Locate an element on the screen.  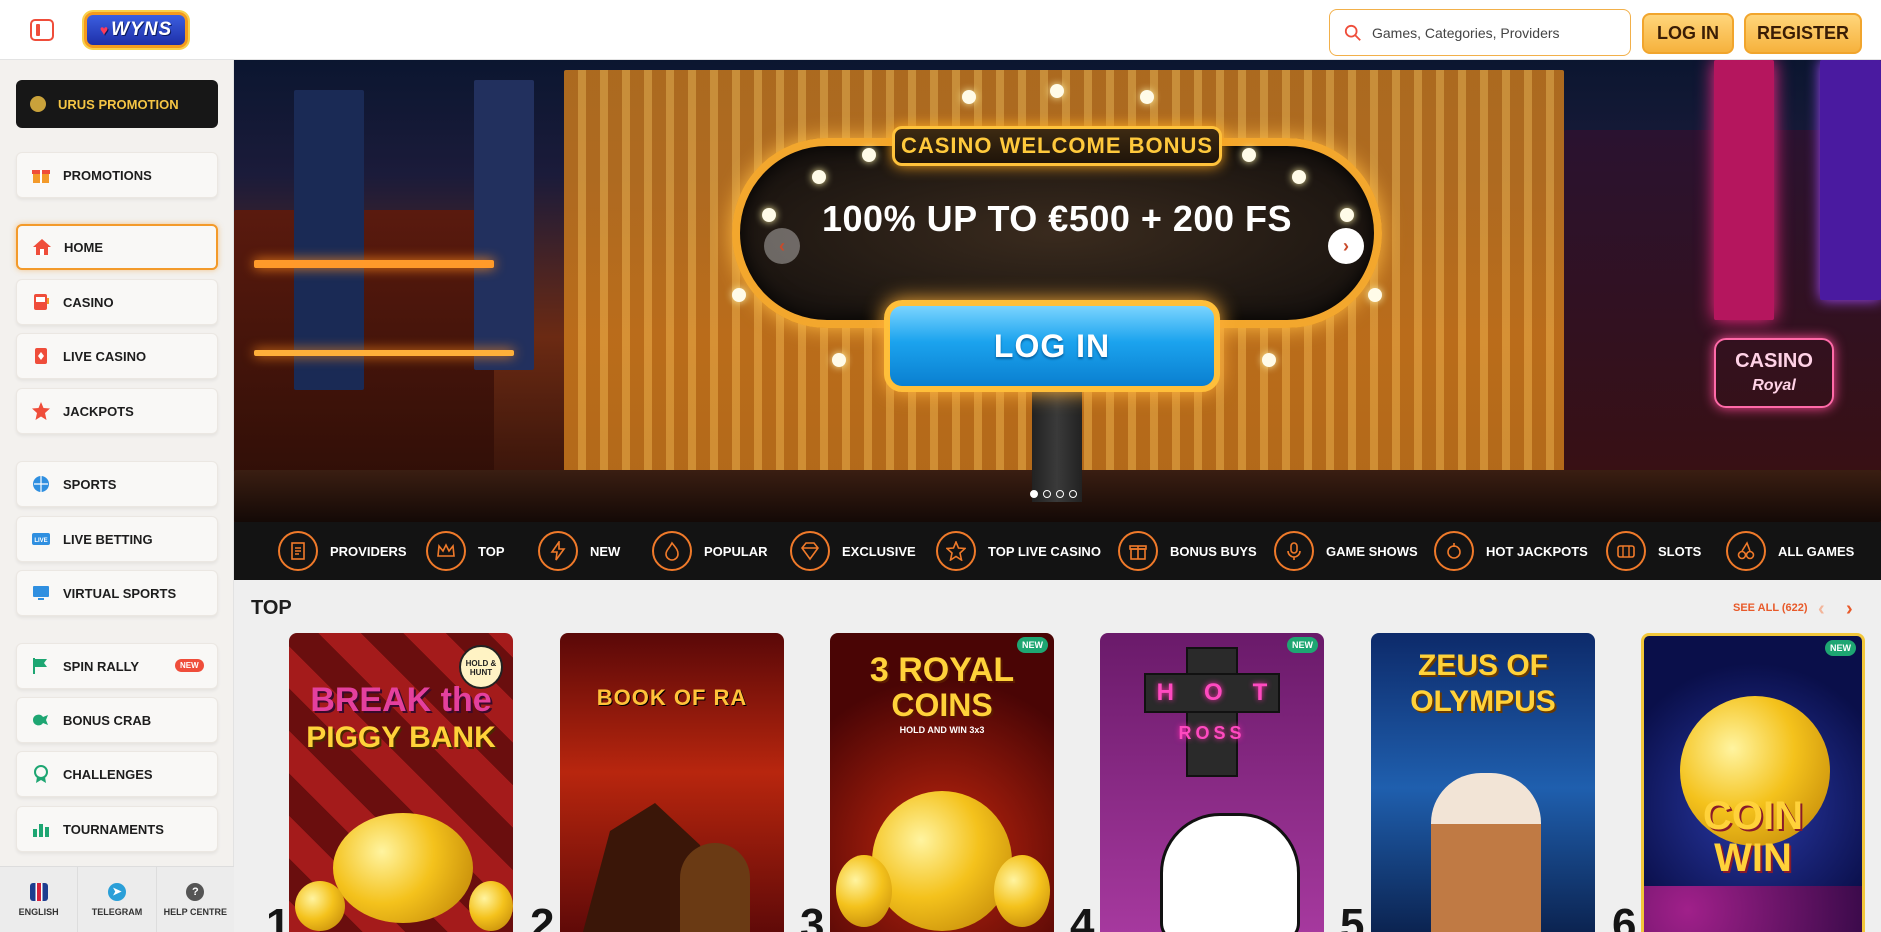
bulb is located at coordinates (969, 97).